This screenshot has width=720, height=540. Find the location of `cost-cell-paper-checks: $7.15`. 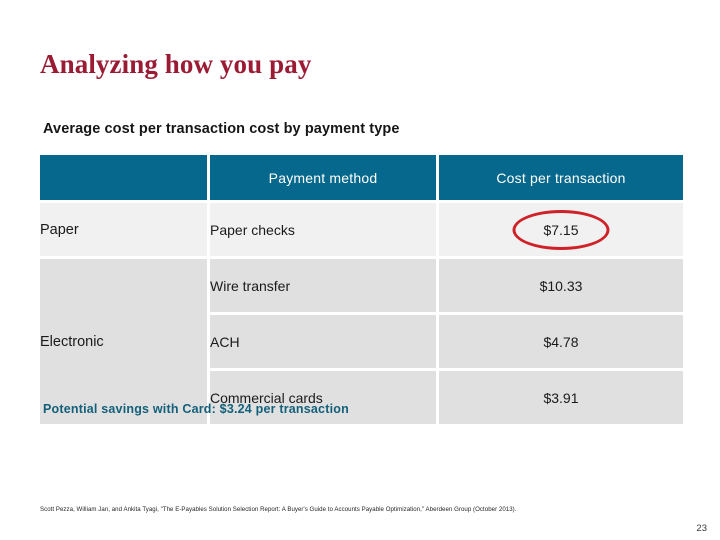

cost-cell-paper-checks: $7.15 is located at coordinates (561, 228).